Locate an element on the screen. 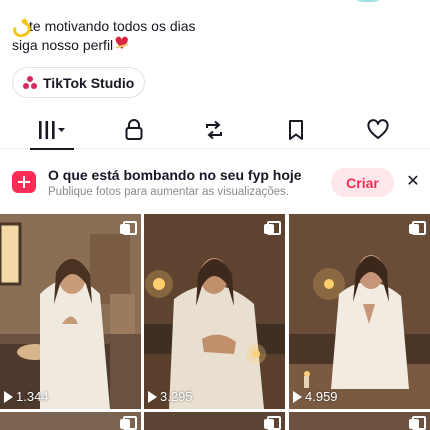 The height and width of the screenshot is (430, 430). view-count: 4.959 is located at coordinates (315, 396).